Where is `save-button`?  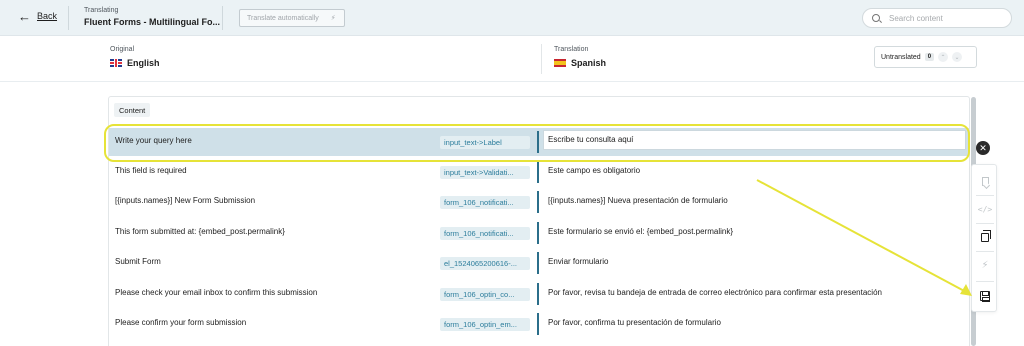
save-button is located at coordinates (985, 296).